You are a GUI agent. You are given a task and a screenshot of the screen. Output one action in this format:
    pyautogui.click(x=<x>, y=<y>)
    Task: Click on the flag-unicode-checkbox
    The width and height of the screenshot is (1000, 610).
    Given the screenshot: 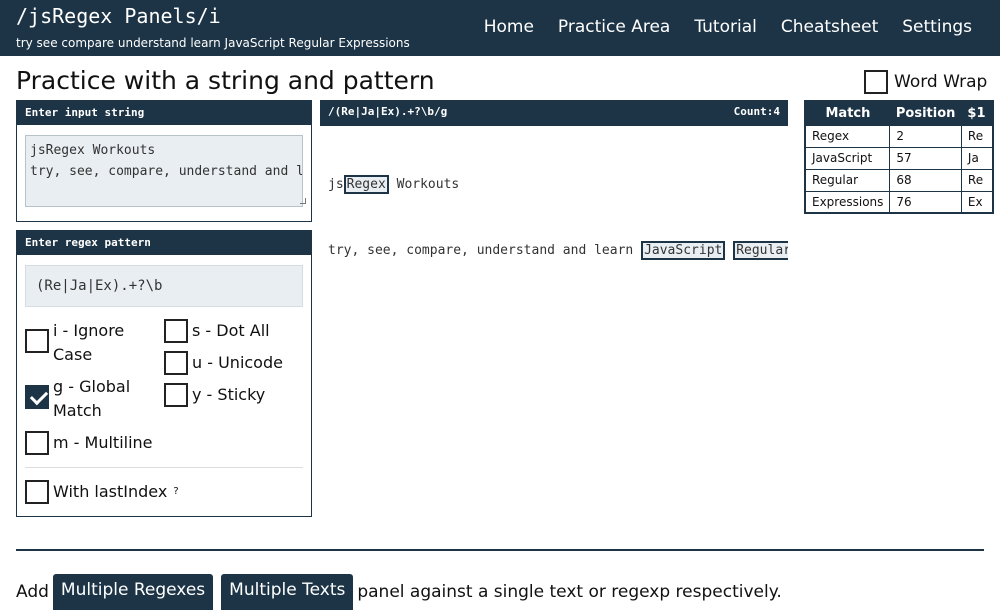 What is the action you would take?
    pyautogui.click(x=176, y=363)
    